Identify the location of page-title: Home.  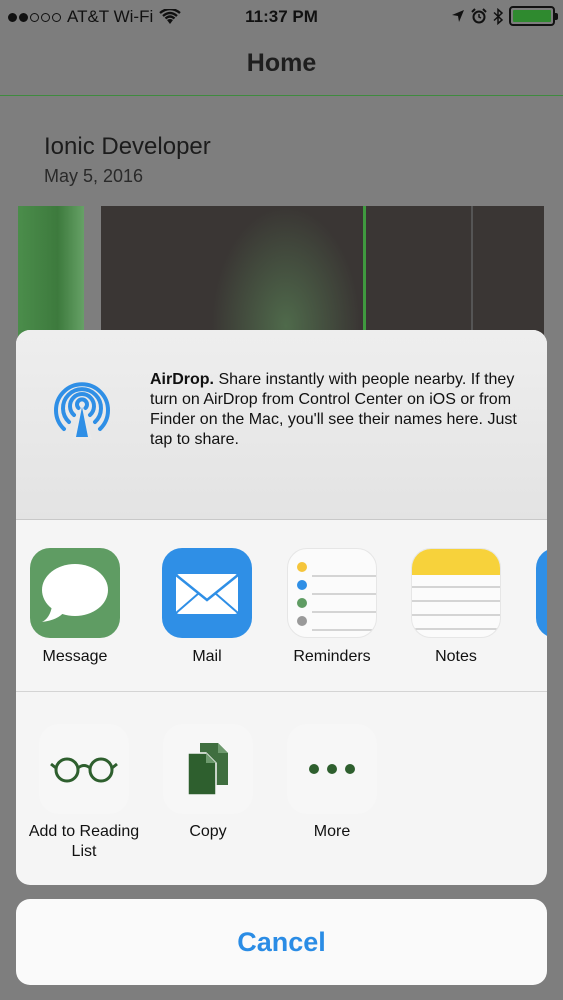
(281, 63).